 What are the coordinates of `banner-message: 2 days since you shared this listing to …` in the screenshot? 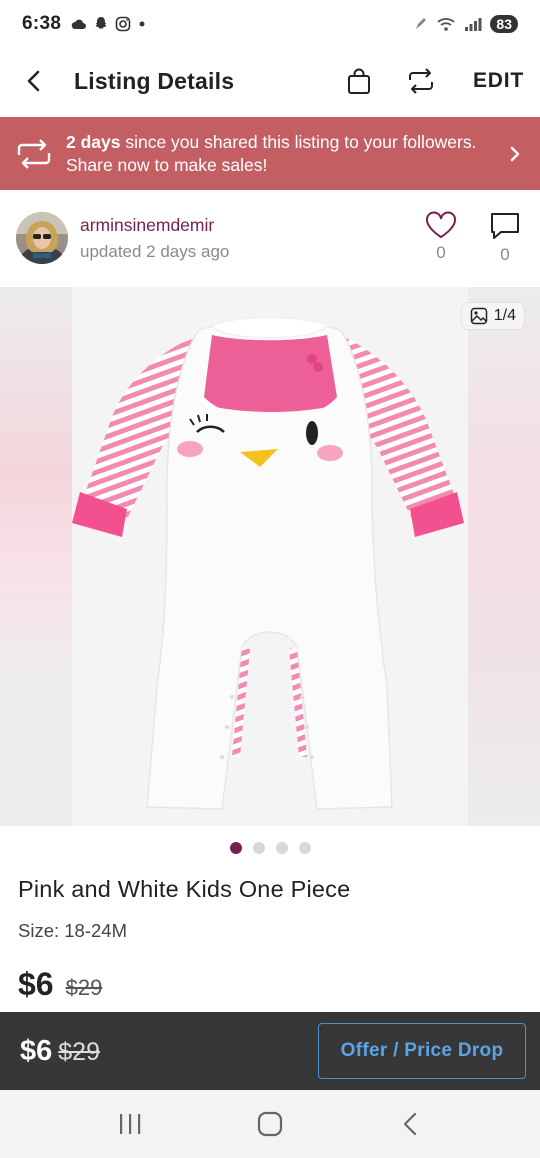 It's located at (285, 154).